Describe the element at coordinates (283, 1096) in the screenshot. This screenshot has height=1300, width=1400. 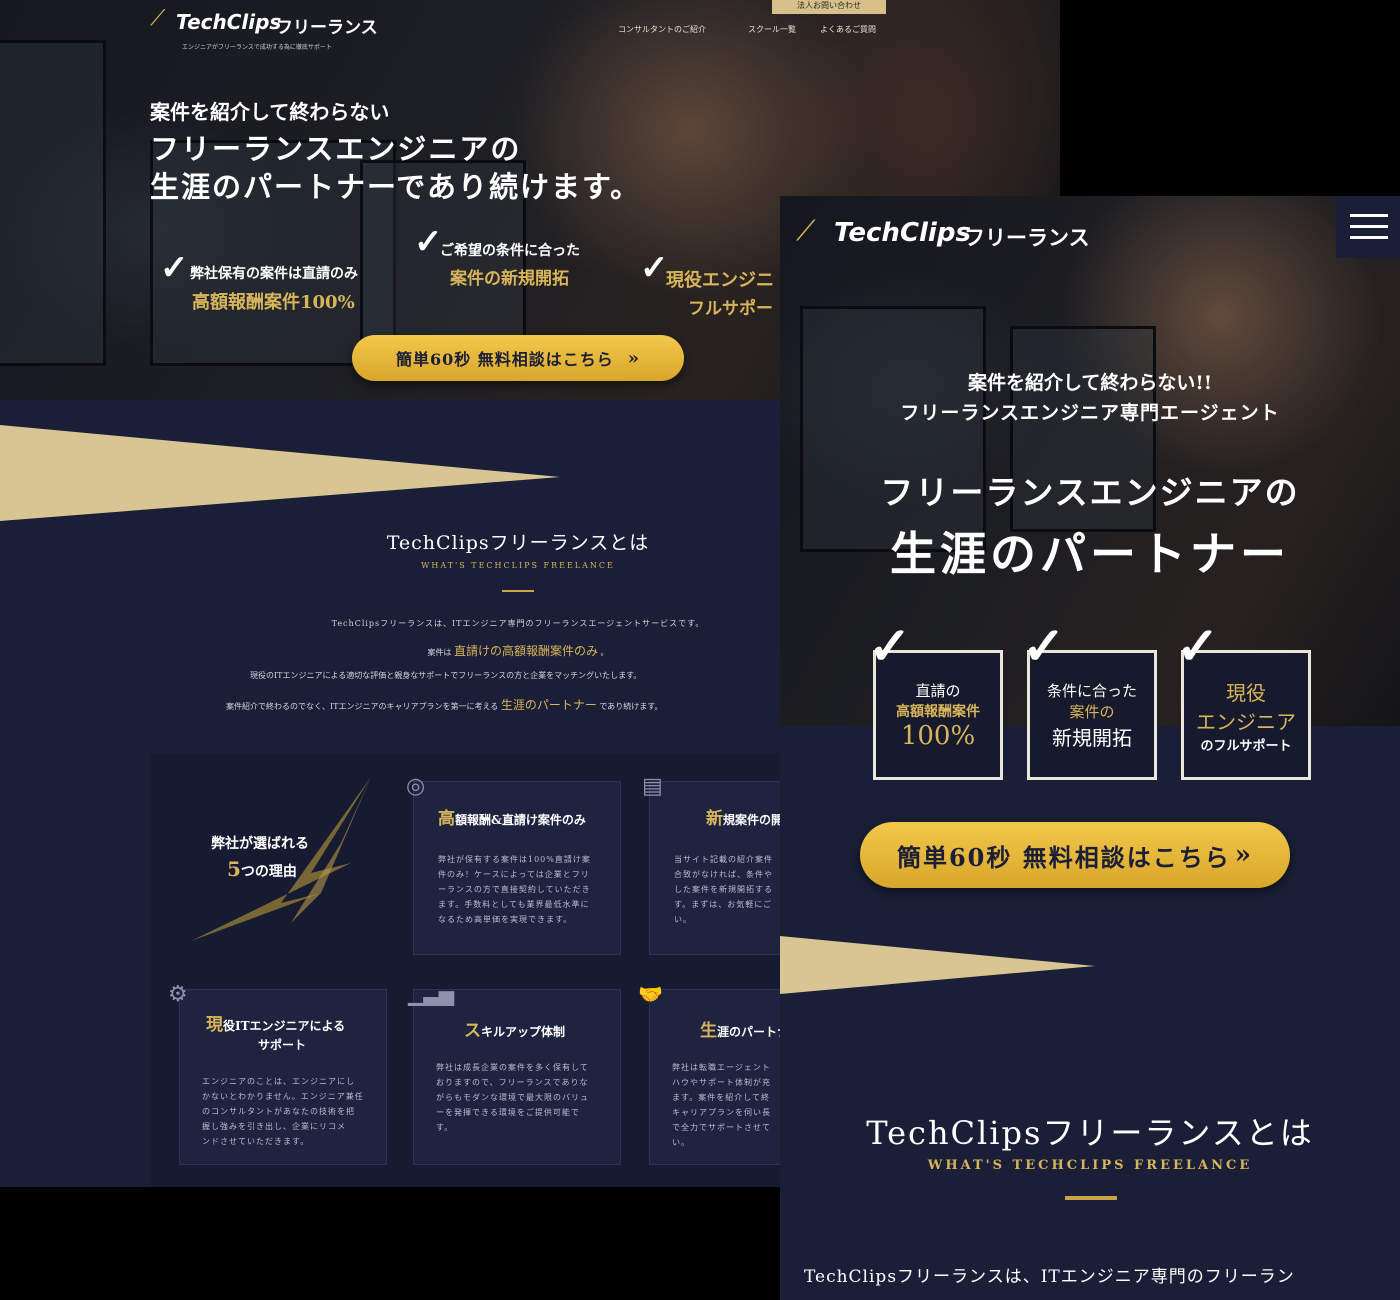
I see `reason-3-line: かないとわかりません。エンジニア兼任` at that location.